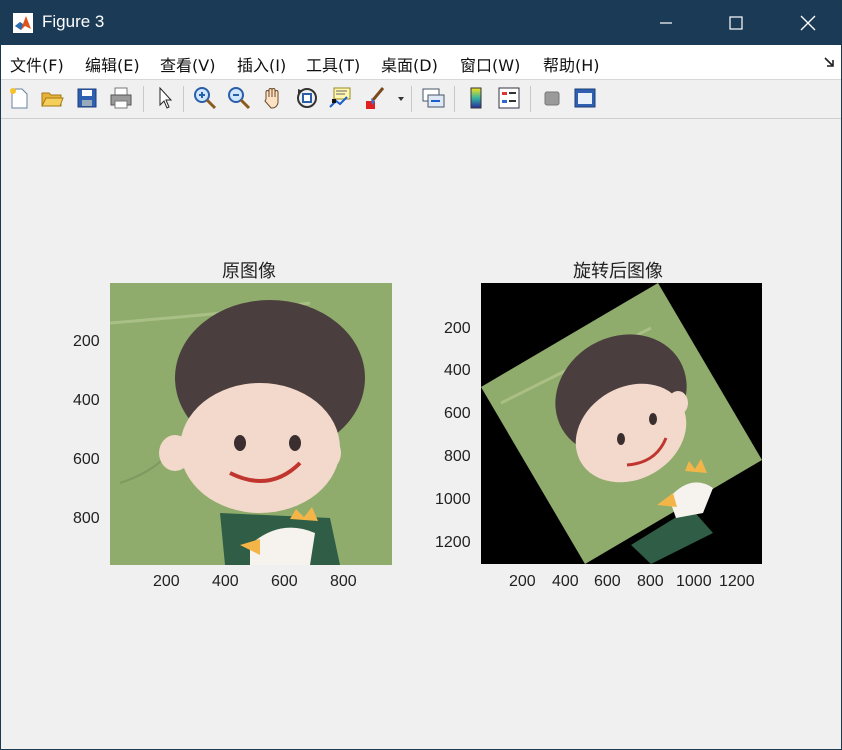 The image size is (842, 750). Describe the element at coordinates (284, 581) in the screenshot. I see `axes1-xtick-label: 600` at that location.